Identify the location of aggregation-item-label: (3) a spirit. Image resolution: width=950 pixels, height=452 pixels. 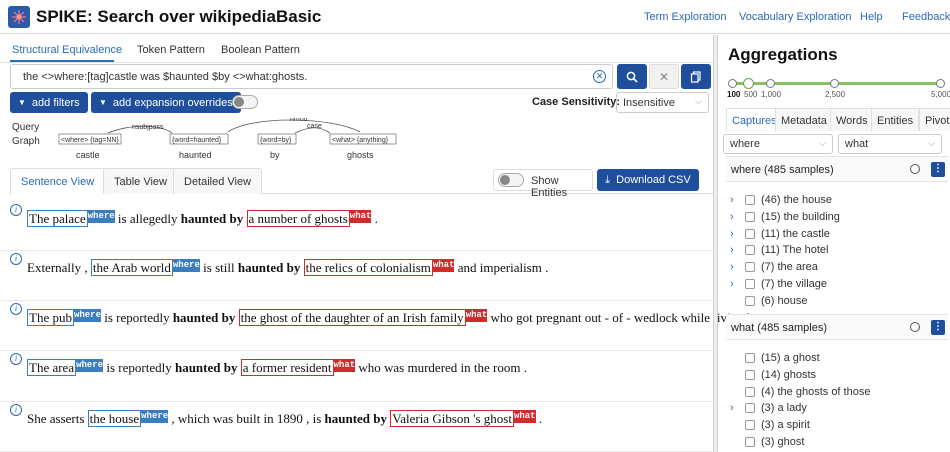
(785, 425).